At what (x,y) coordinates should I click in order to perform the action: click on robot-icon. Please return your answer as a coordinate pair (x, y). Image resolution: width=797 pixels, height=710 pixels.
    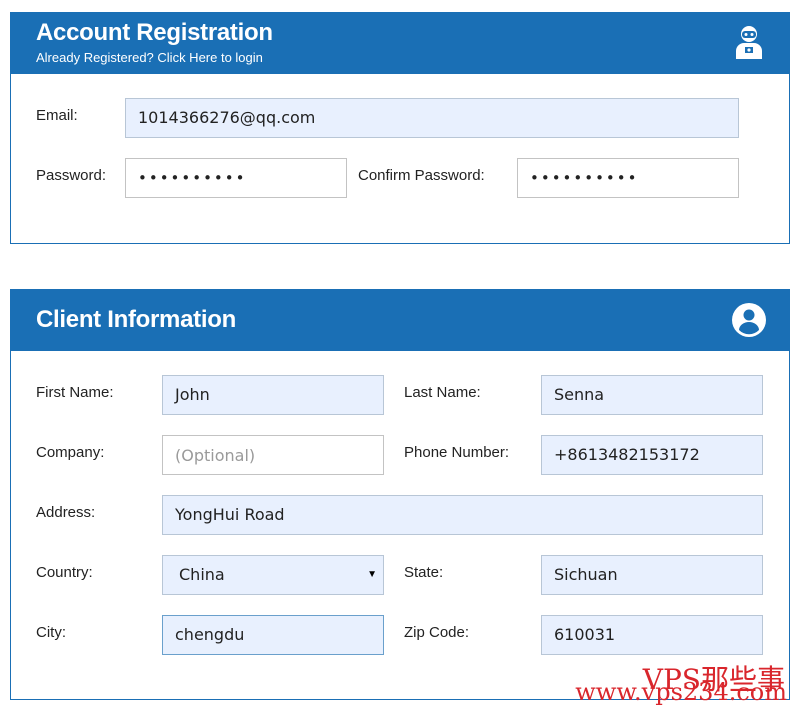
    Looking at the image, I should click on (749, 42).